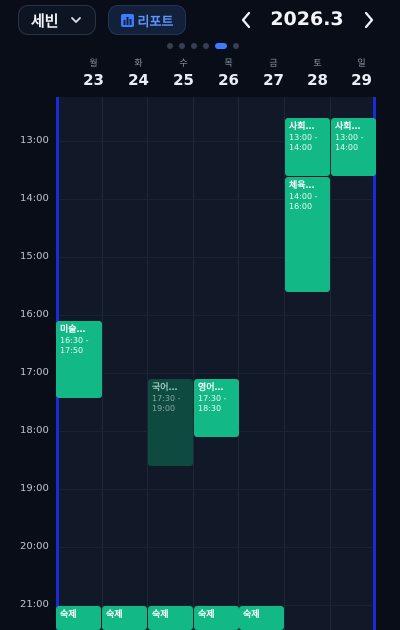 This screenshot has width=400, height=630. What do you see at coordinates (374, 363) in the screenshot?
I see `grid-right-edge` at bounding box center [374, 363].